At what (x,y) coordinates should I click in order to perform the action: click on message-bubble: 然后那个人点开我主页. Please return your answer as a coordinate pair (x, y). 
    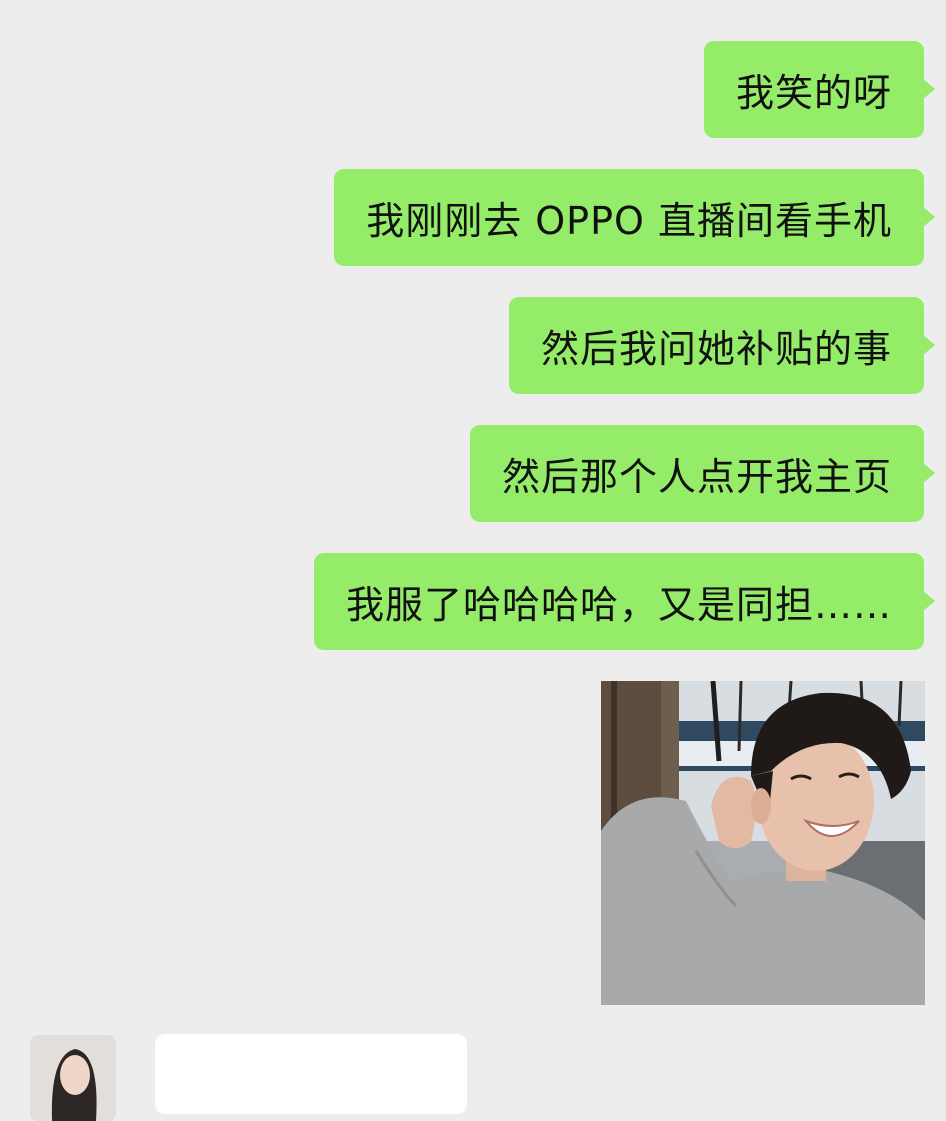
    Looking at the image, I should click on (702, 473).